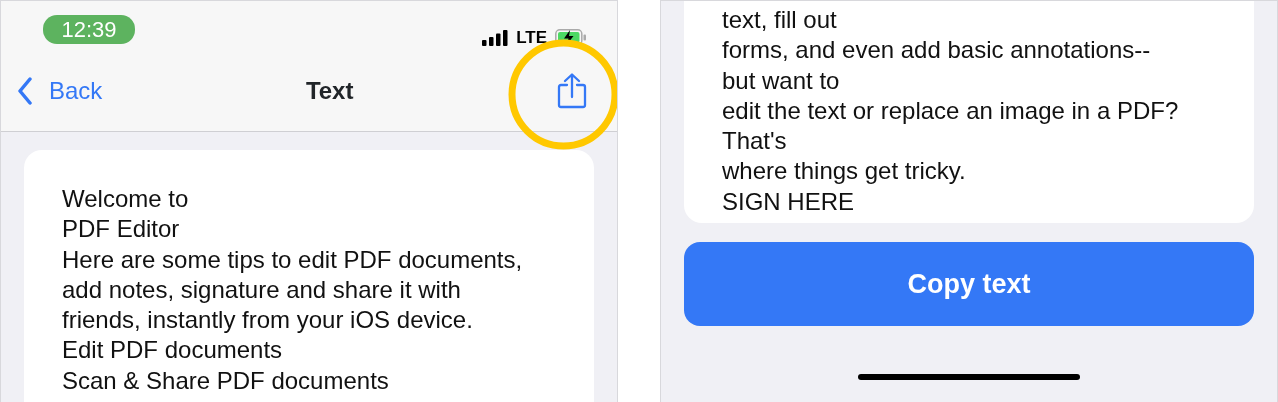 Image resolution: width=1278 pixels, height=402 pixels. Describe the element at coordinates (780, 20) in the screenshot. I see `text-line: text, fill out` at that location.